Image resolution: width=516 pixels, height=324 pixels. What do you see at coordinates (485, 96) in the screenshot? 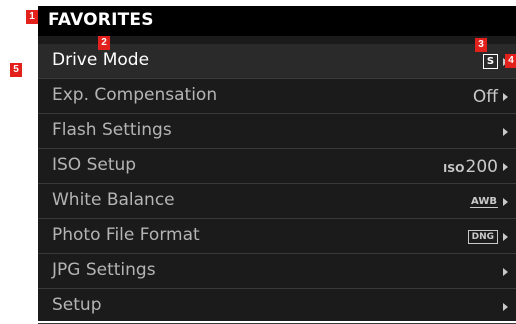
I see `value-text: Off` at bounding box center [485, 96].